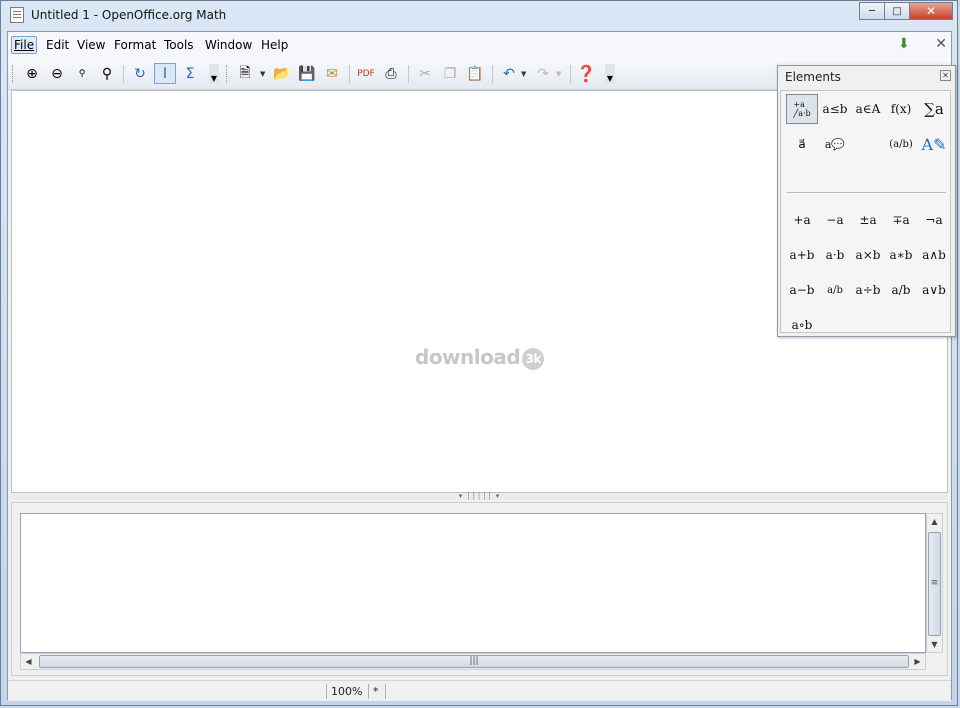 Image resolution: width=960 pixels, height=708 pixels. What do you see at coordinates (425, 73) in the screenshot?
I see `cut-icon: ✂` at bounding box center [425, 73].